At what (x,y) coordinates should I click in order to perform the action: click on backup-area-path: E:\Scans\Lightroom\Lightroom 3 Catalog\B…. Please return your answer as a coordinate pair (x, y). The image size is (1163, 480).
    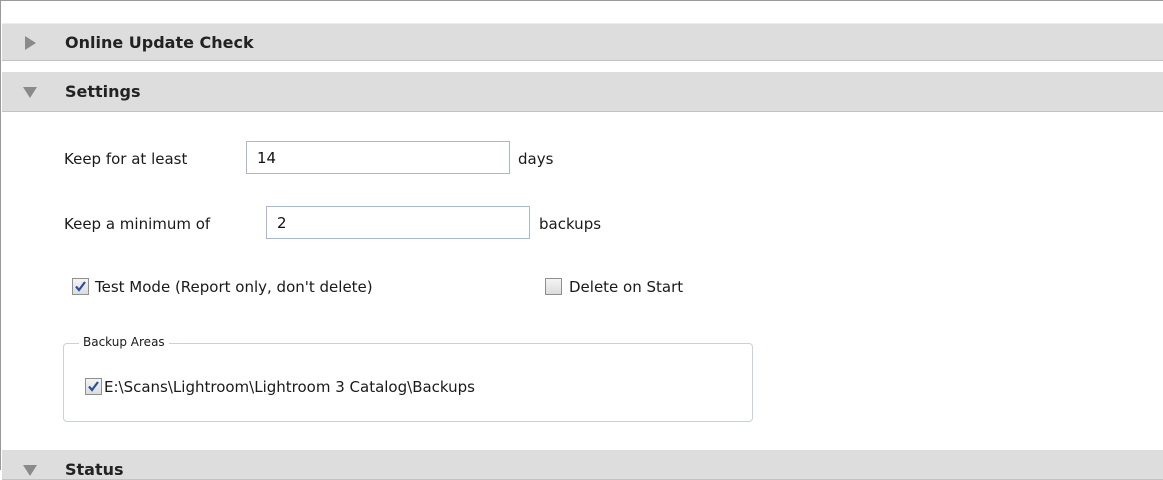
    Looking at the image, I should click on (289, 387).